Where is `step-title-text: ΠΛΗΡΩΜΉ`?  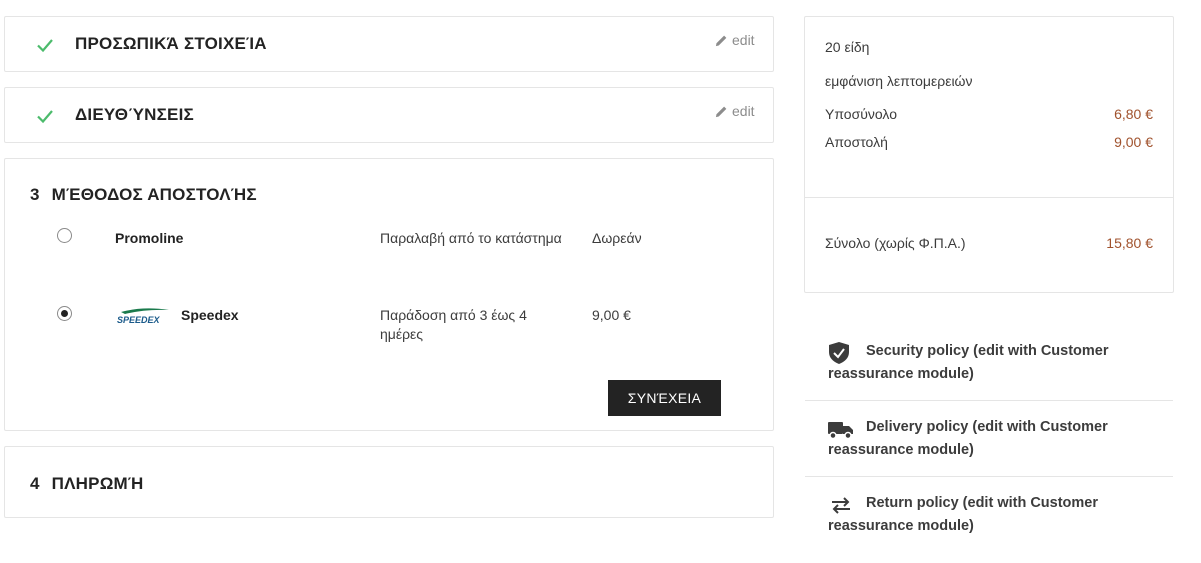 step-title-text: ΠΛΗΡΩΜΉ is located at coordinates (97, 483).